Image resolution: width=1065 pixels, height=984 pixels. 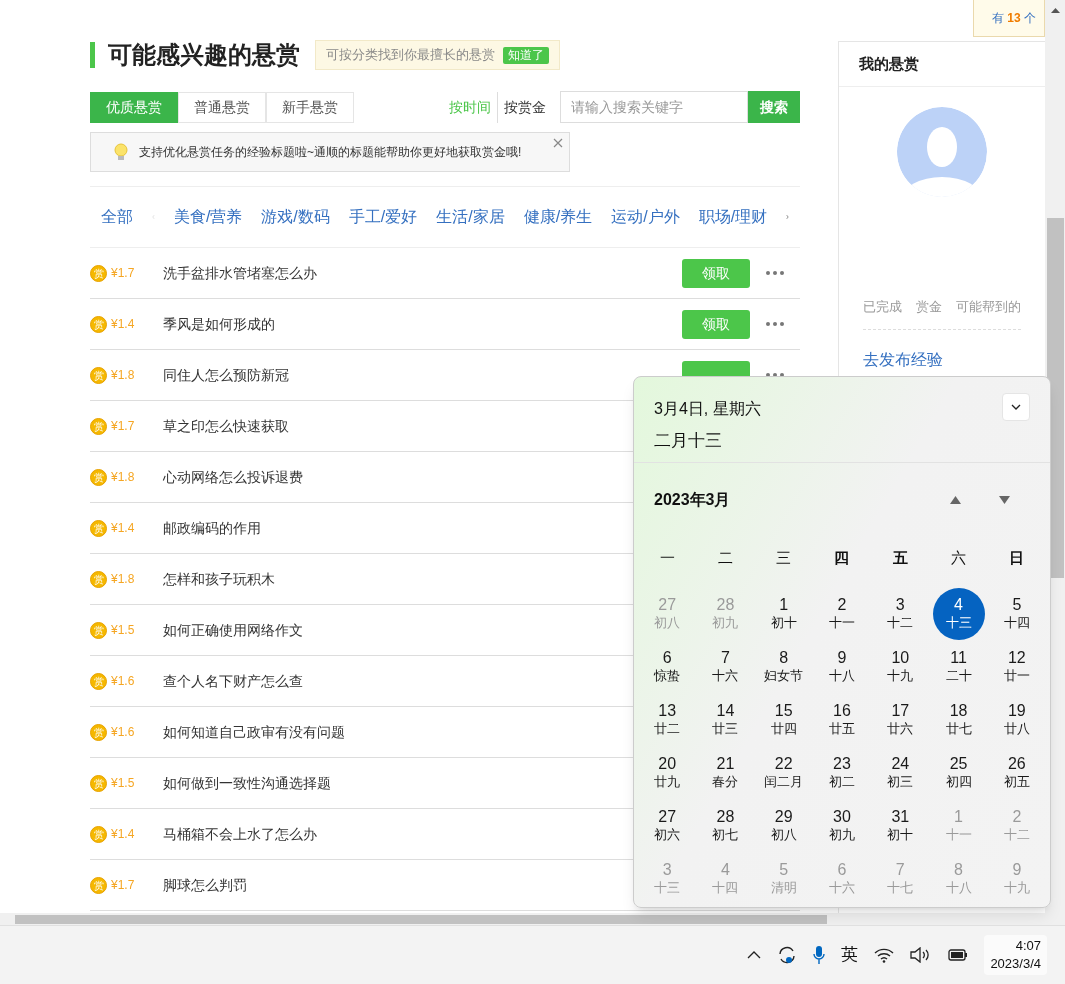 What do you see at coordinates (233, 681) in the screenshot?
I see `question-title: 查个人名下财产怎么查` at bounding box center [233, 681].